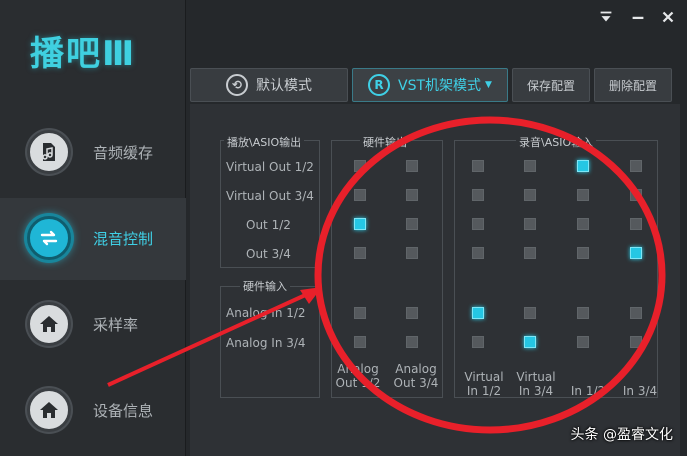 The height and width of the screenshot is (456, 687). I want to click on row-label: Virtual Out 1/2, so click(270, 167).